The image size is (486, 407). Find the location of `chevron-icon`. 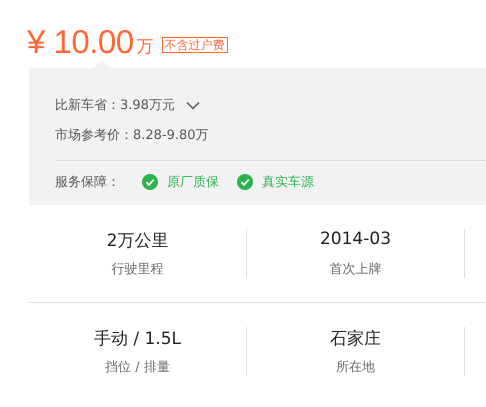

chevron-icon is located at coordinates (193, 105).